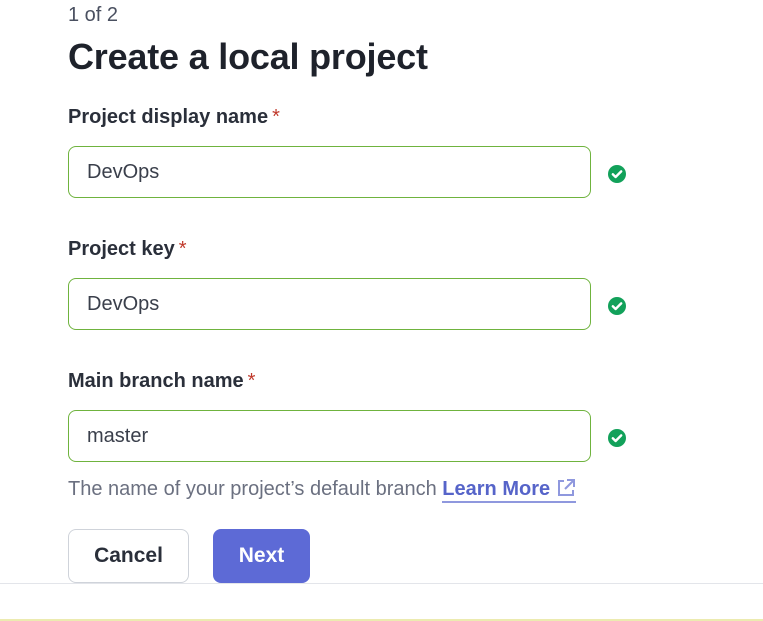 Image resolution: width=763 pixels, height=621 pixels. I want to click on next-button: Next, so click(261, 556).